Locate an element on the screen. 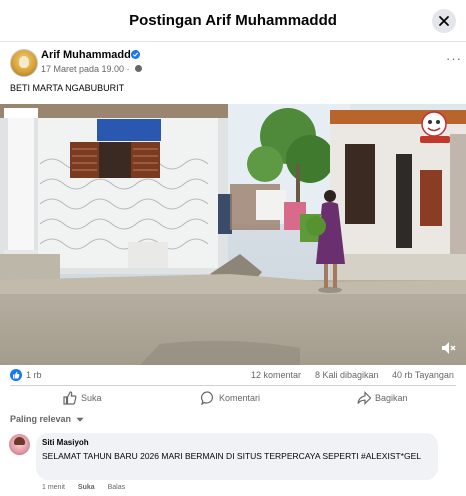 The width and height of the screenshot is (466, 496). post-caption: BETI MARTA NGABUBURIT is located at coordinates (67, 88).